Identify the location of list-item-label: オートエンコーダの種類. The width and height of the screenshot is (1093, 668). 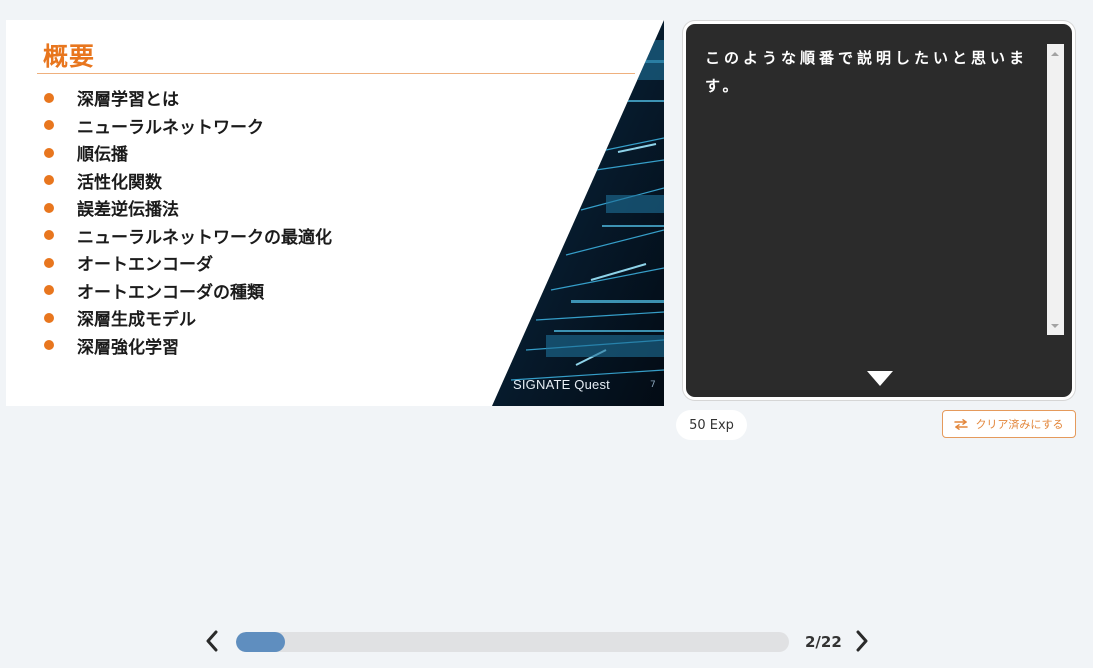
(170, 292).